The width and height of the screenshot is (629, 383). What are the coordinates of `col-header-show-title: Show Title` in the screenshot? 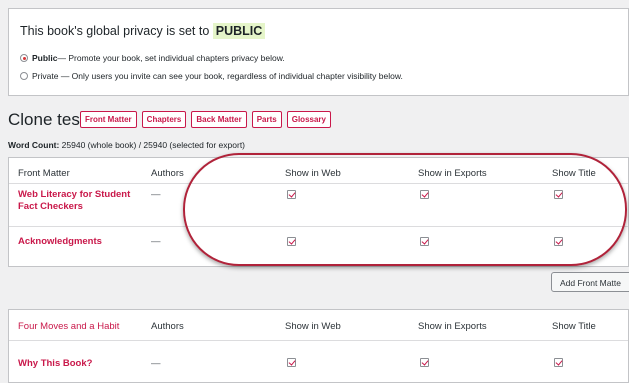 It's located at (574, 326).